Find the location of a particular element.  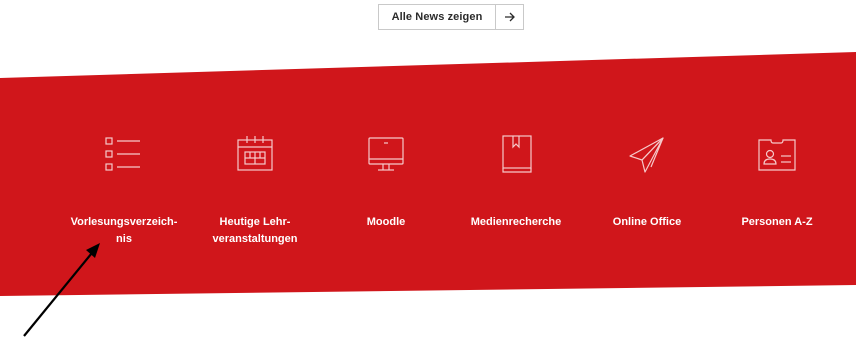

quicklink-online-office: Online Office is located at coordinates (647, 180).